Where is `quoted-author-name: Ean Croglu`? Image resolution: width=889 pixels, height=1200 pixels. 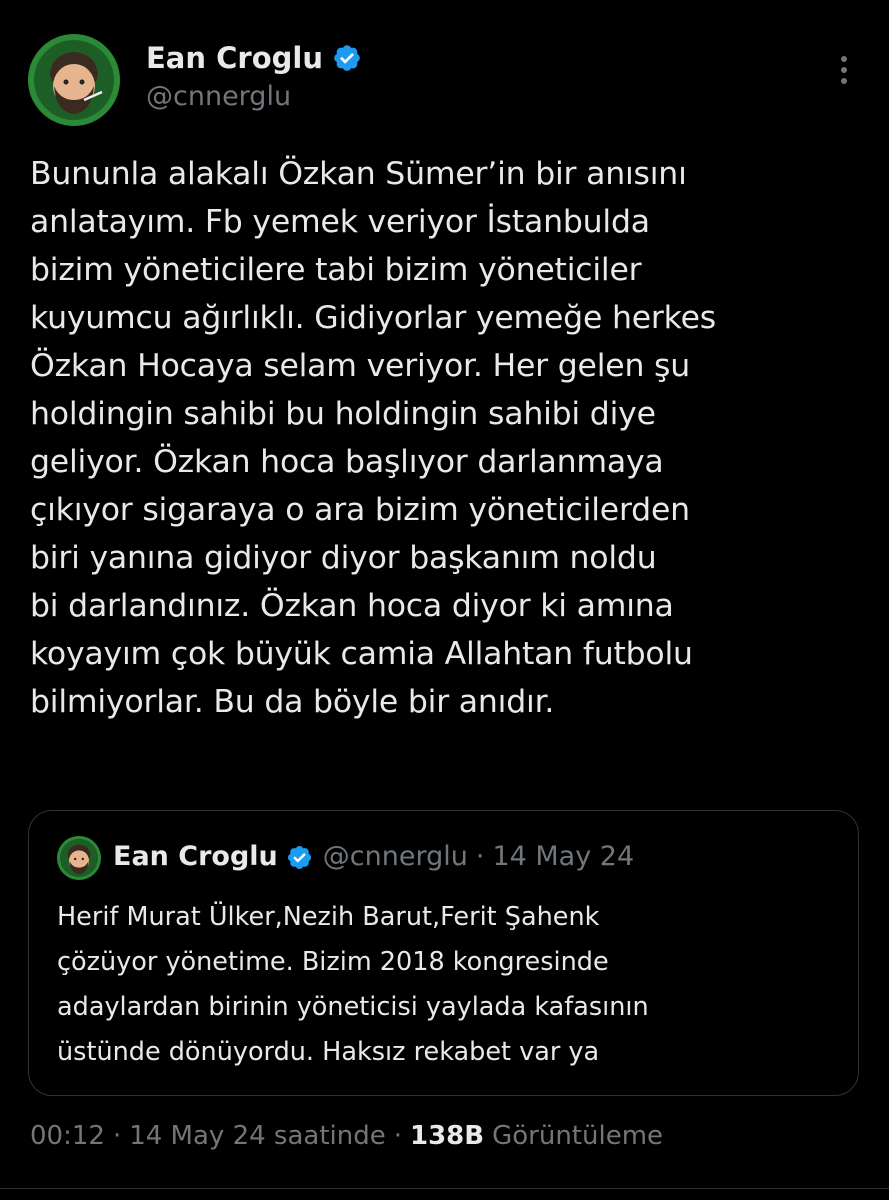
quoted-author-name: Ean Croglu is located at coordinates (195, 857).